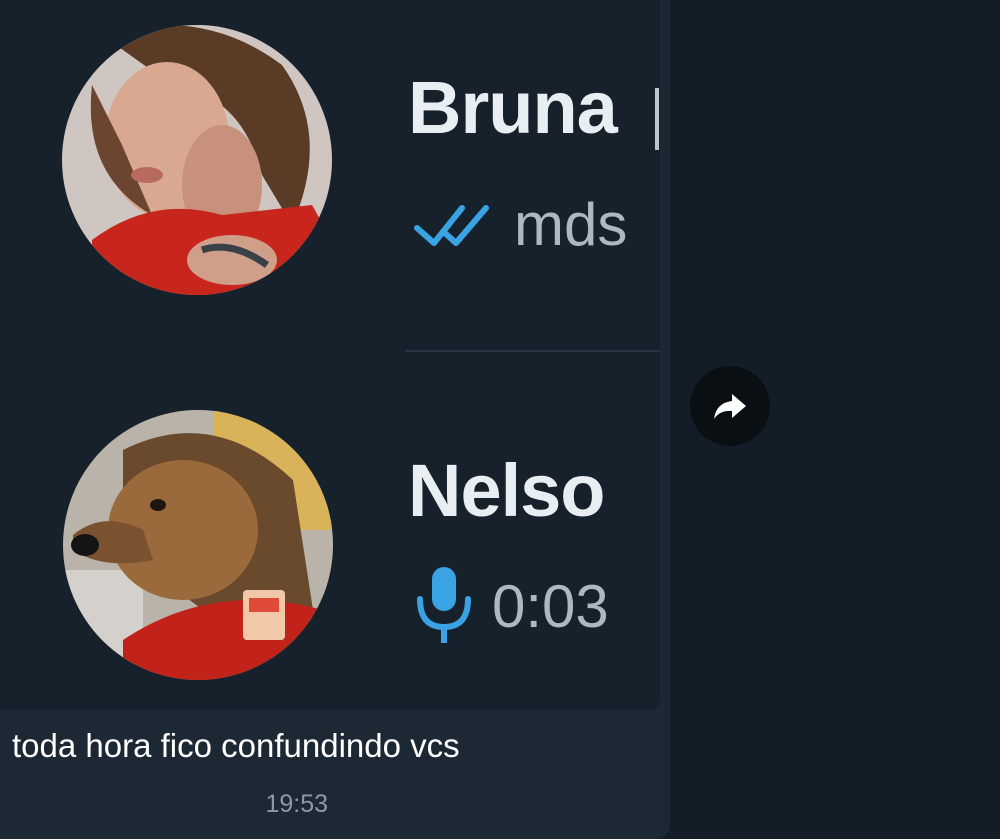  Describe the element at coordinates (550, 606) in the screenshot. I see `voice-duration: 0:03` at that location.